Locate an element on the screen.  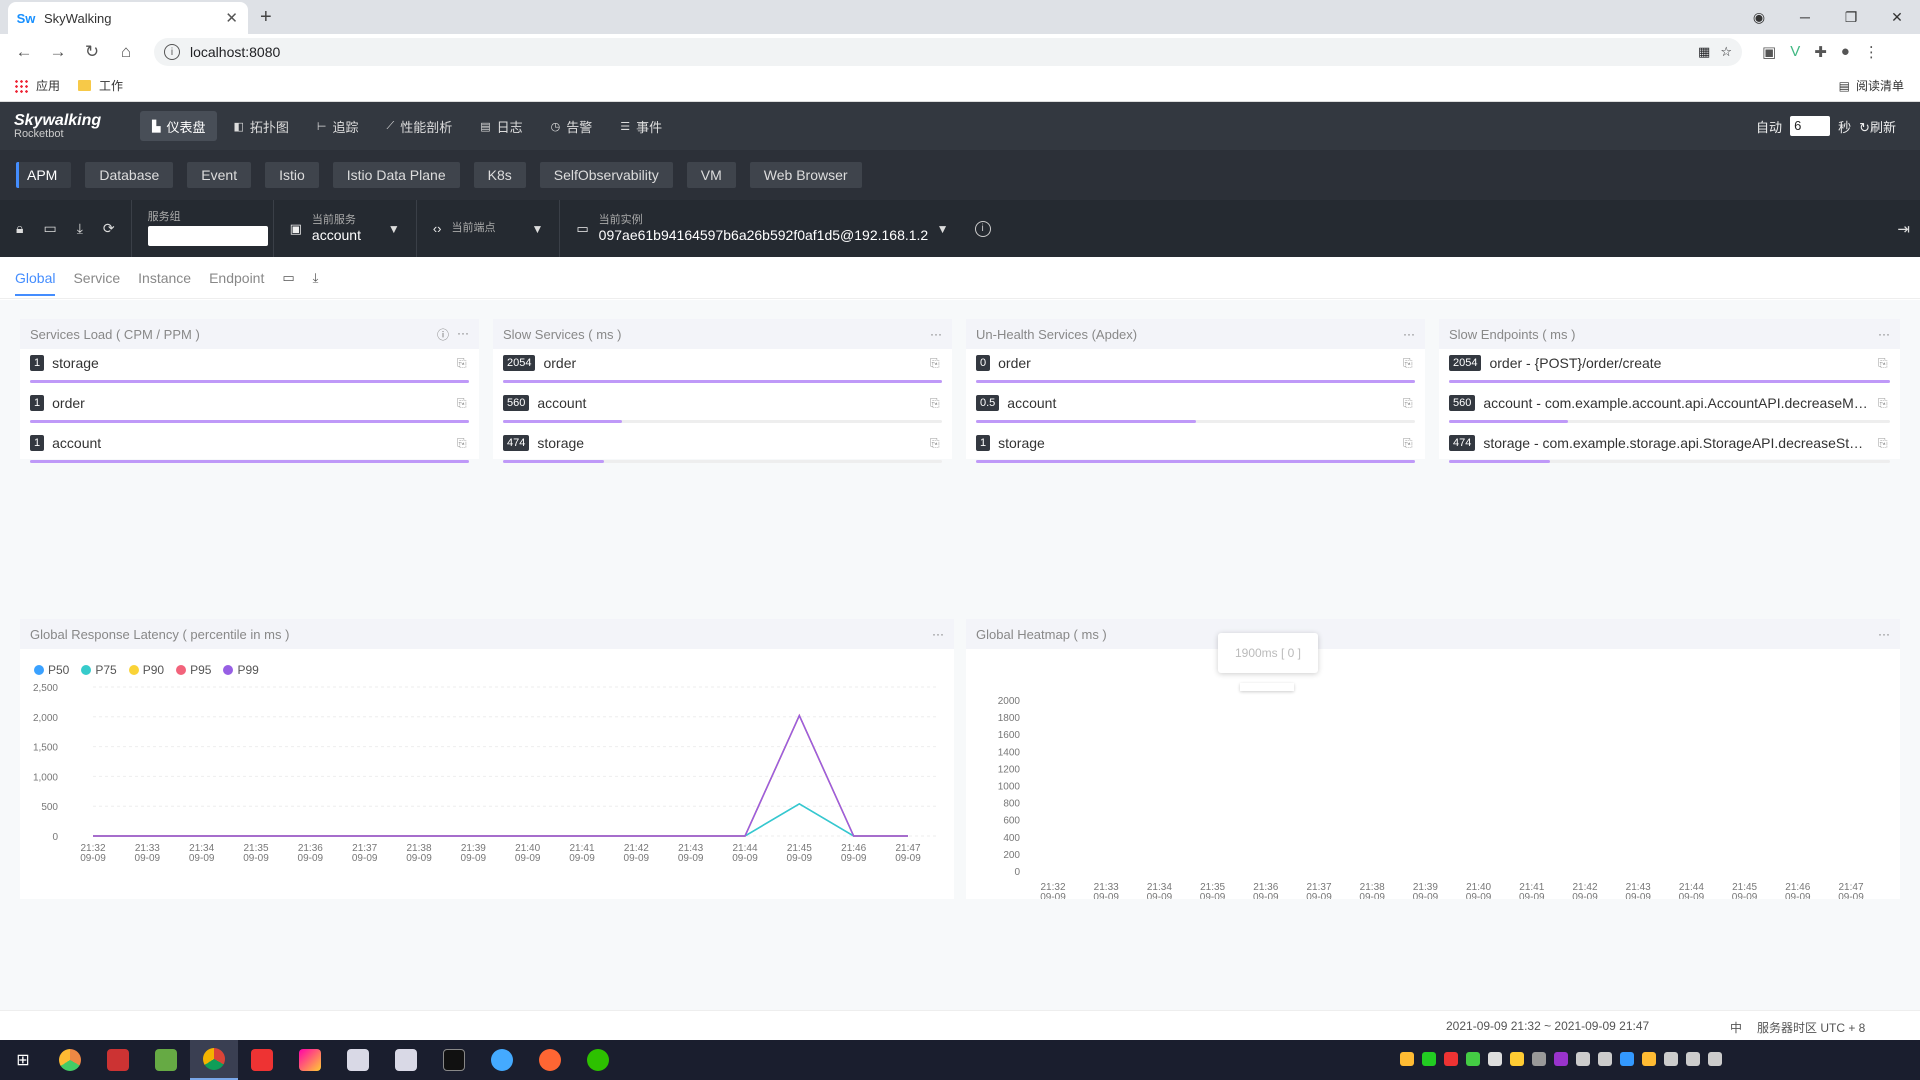
list-item: 474 storage ⎘ is located at coordinates (722, 449).